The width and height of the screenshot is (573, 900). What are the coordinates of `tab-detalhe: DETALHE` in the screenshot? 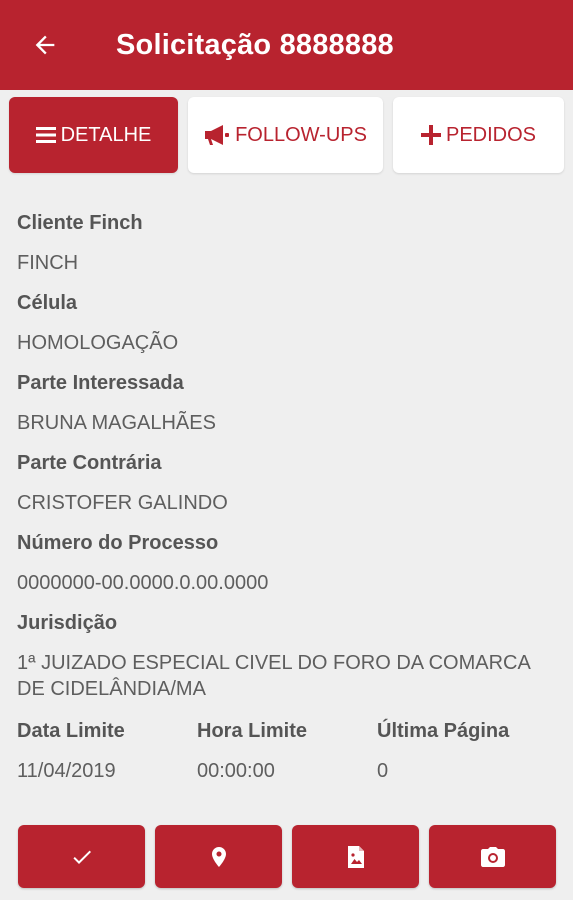 It's located at (93, 135).